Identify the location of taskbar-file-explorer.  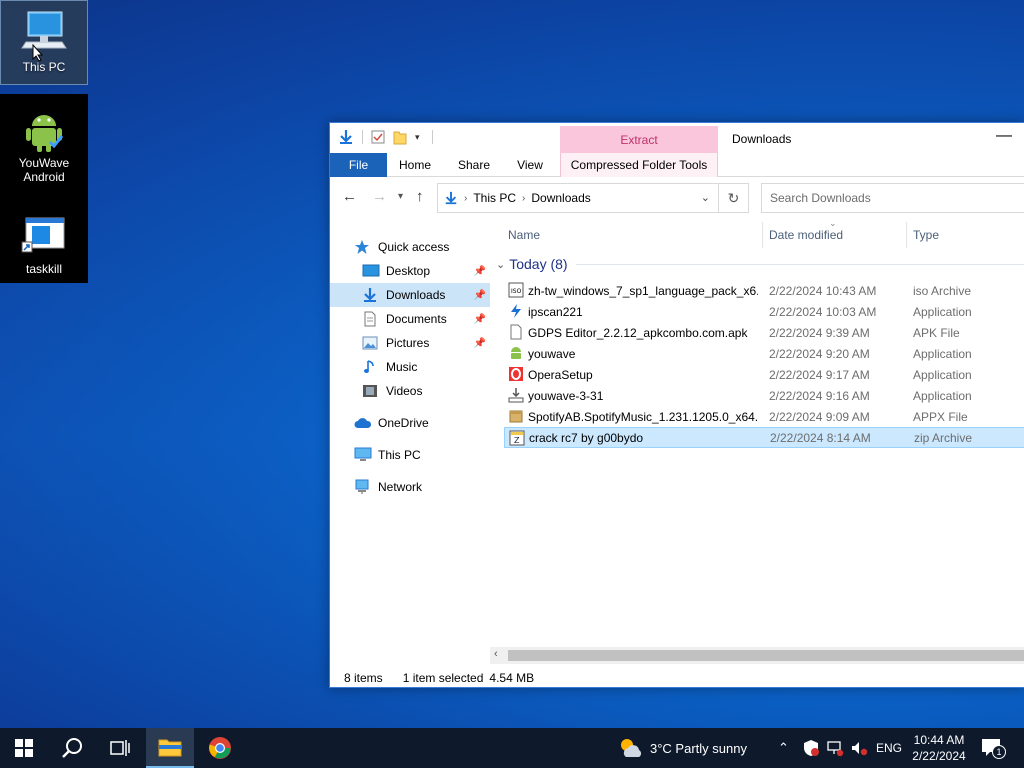
(170, 748).